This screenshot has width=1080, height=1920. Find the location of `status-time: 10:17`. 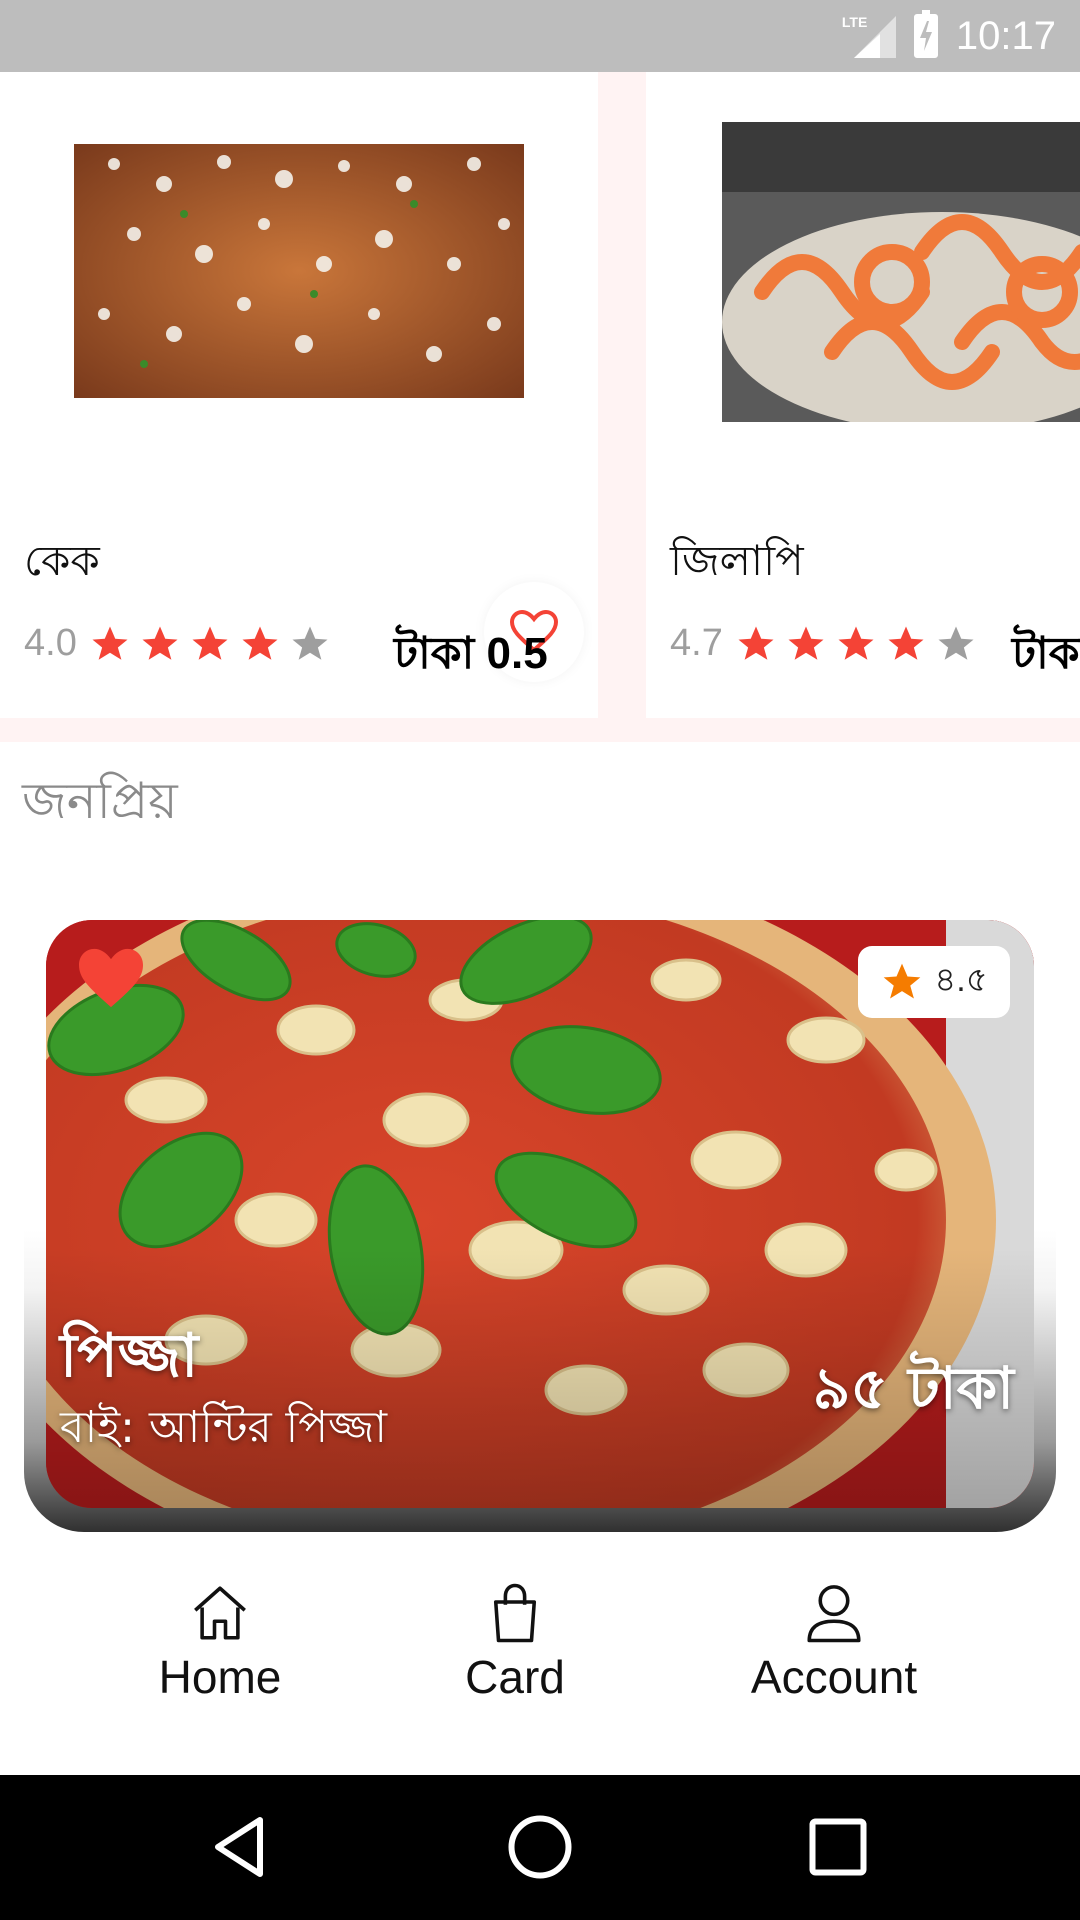

status-time: 10:17 is located at coordinates (1005, 35).